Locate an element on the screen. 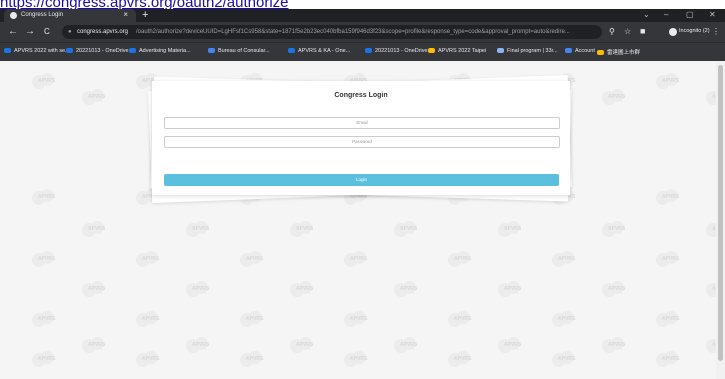  side-panel-icon: ■ is located at coordinates (642, 31).